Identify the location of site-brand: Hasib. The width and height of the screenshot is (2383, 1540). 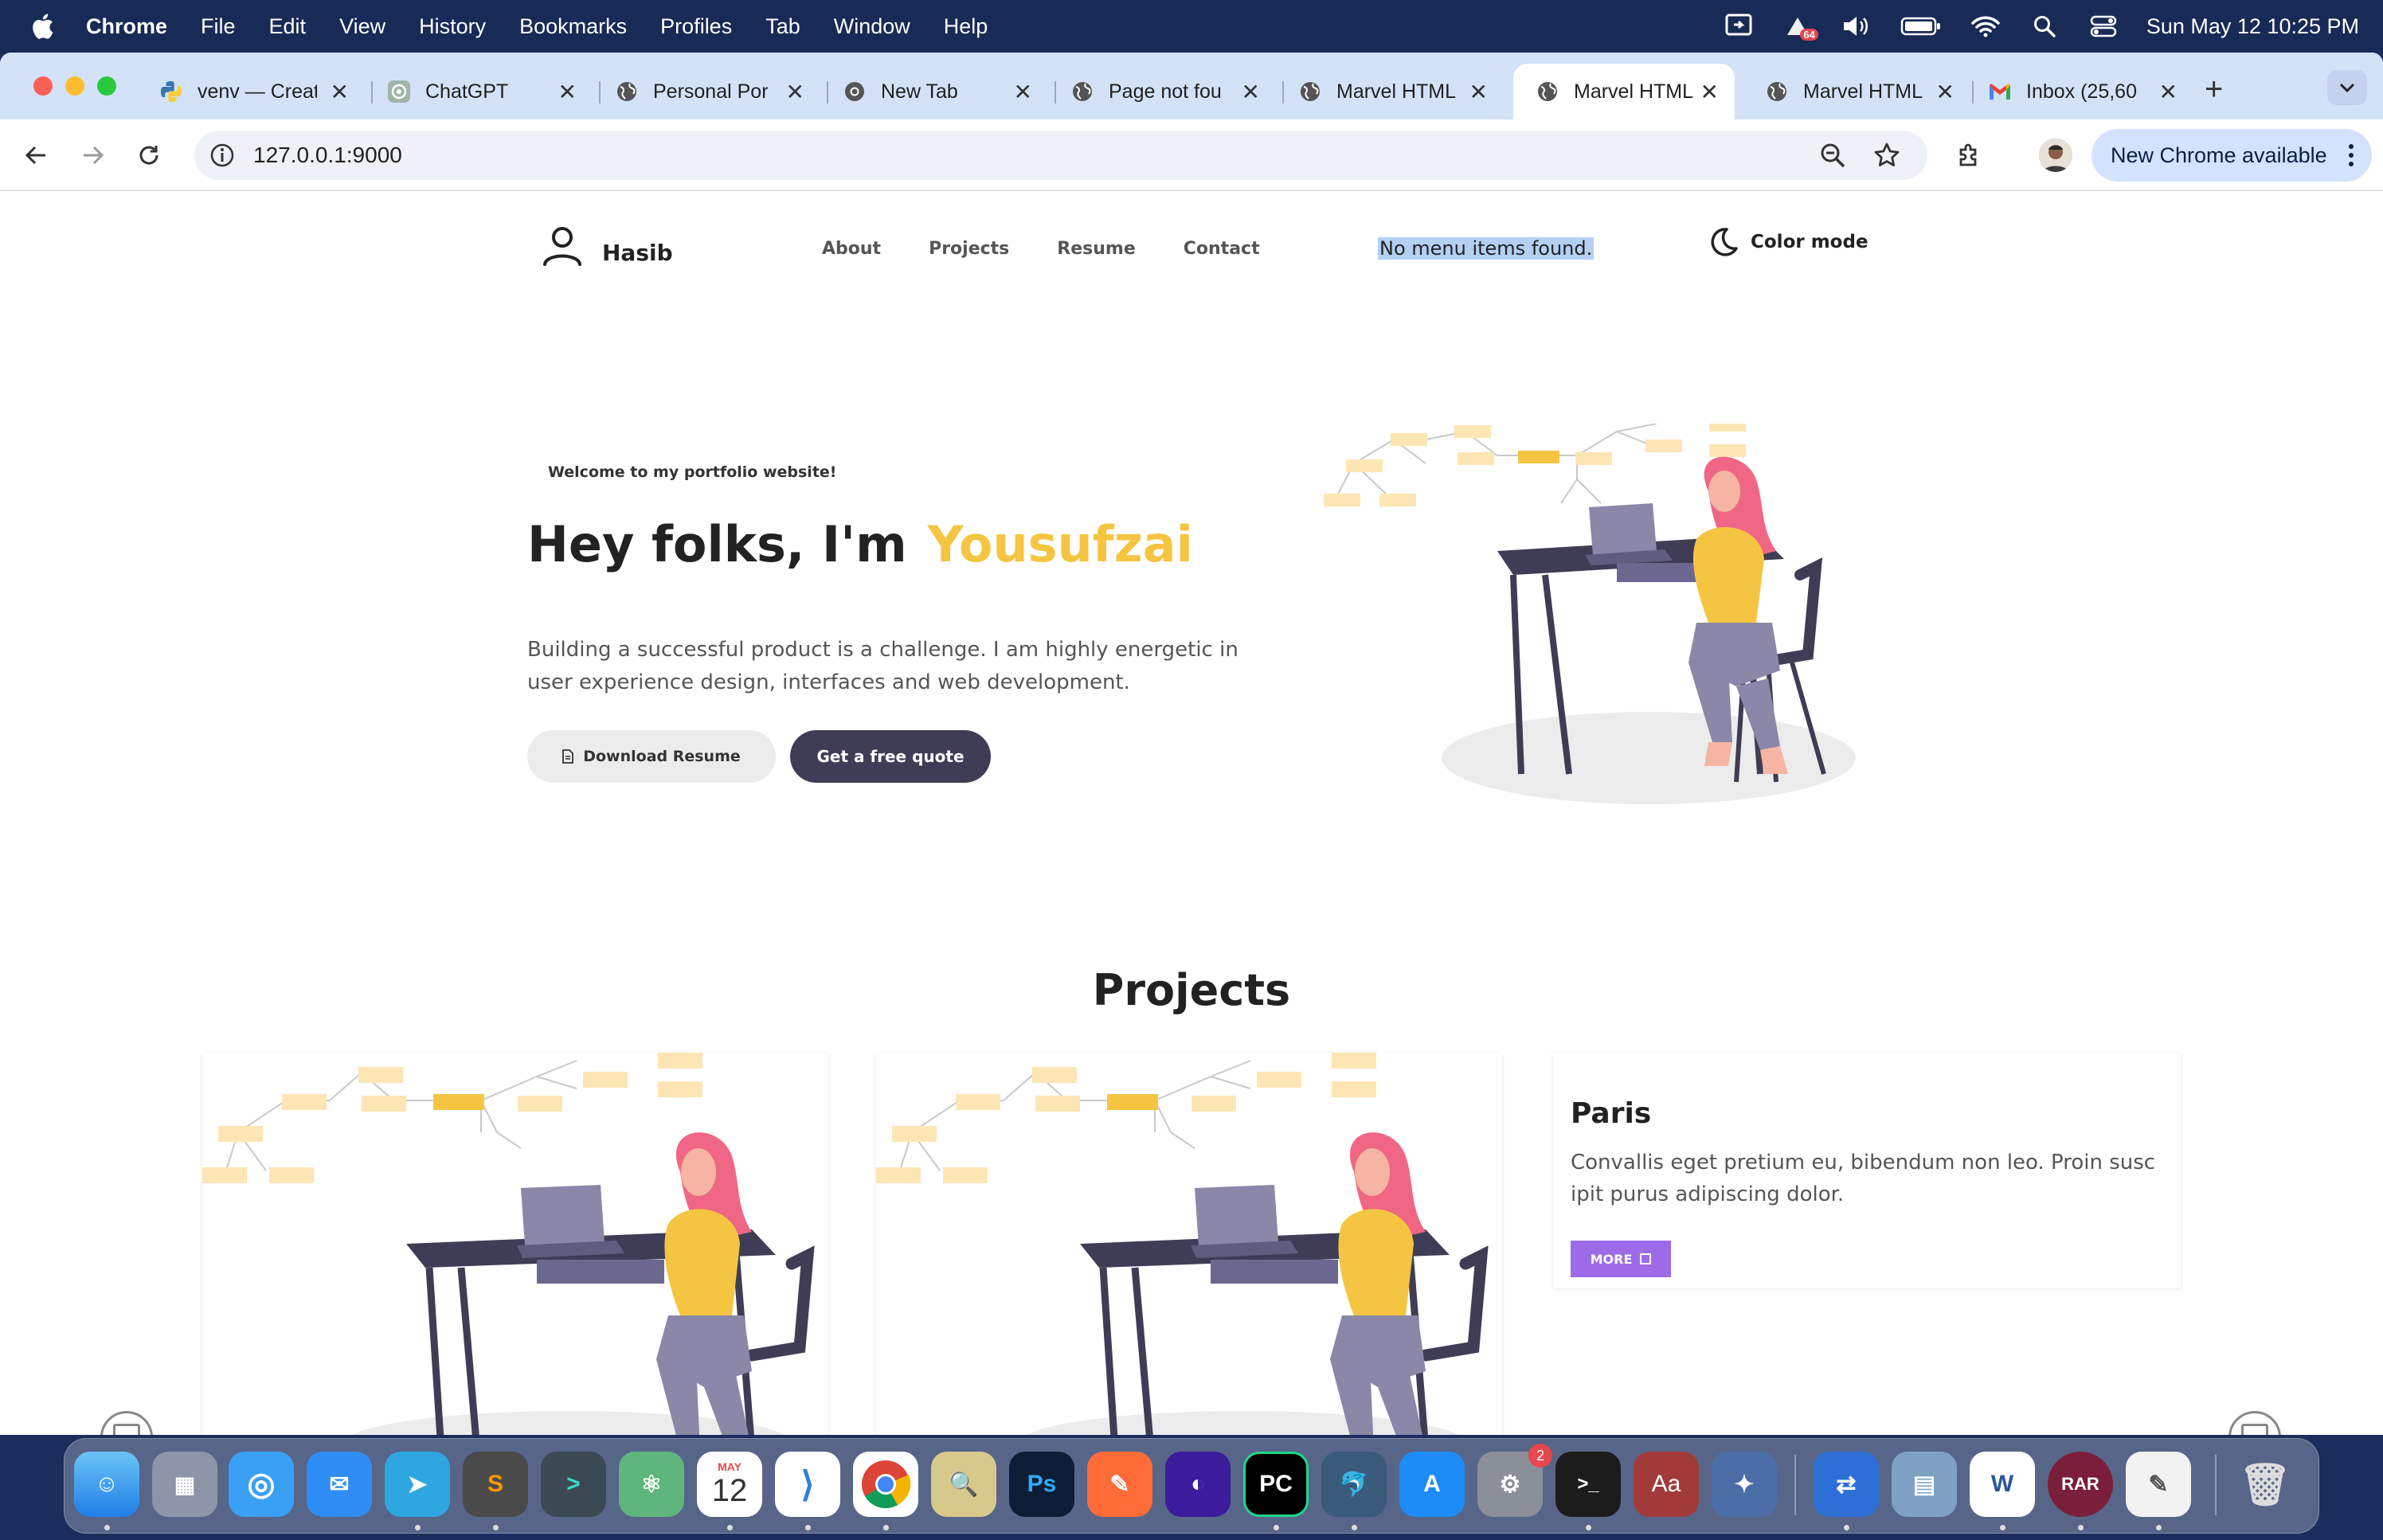
(606, 247).